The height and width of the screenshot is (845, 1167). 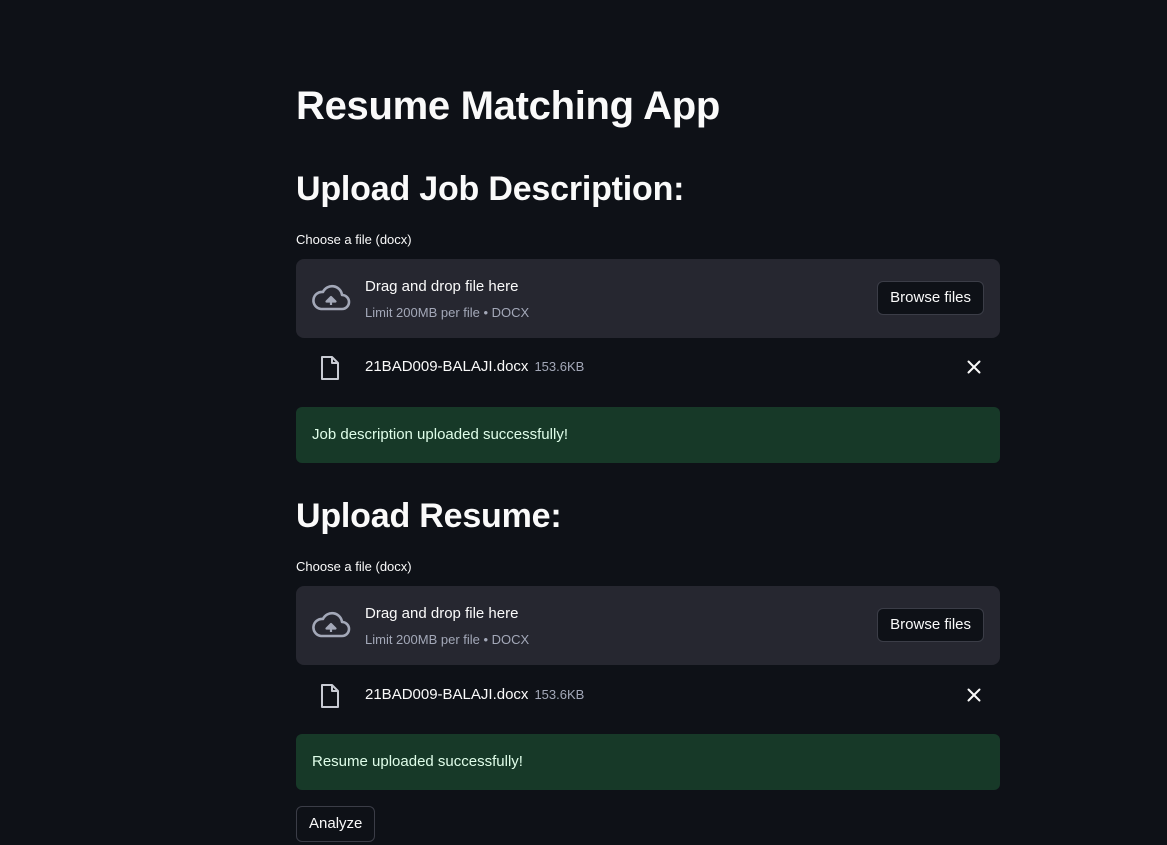 What do you see at coordinates (508, 106) in the screenshot?
I see `page-title: Resume Matching App` at bounding box center [508, 106].